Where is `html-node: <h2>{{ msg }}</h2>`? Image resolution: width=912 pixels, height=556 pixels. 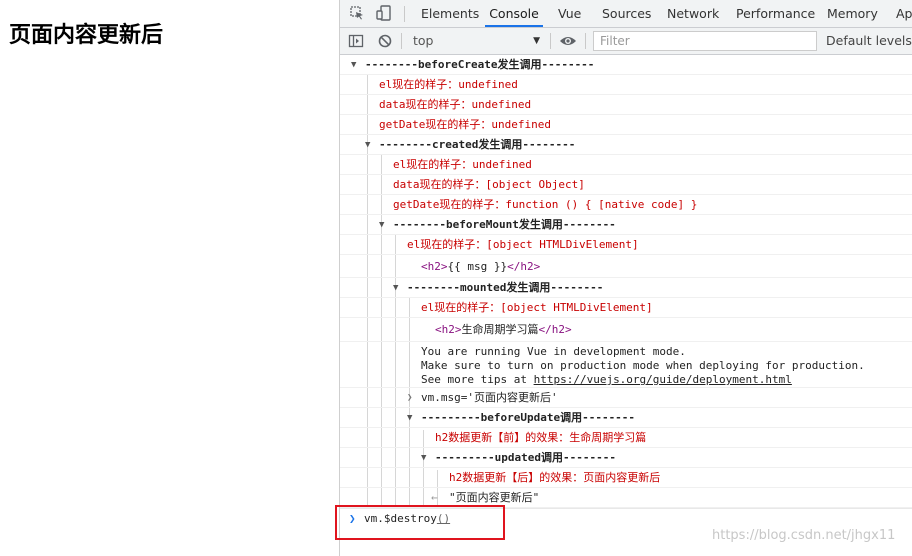 html-node: <h2>{{ msg }}</h2> is located at coordinates (480, 266).